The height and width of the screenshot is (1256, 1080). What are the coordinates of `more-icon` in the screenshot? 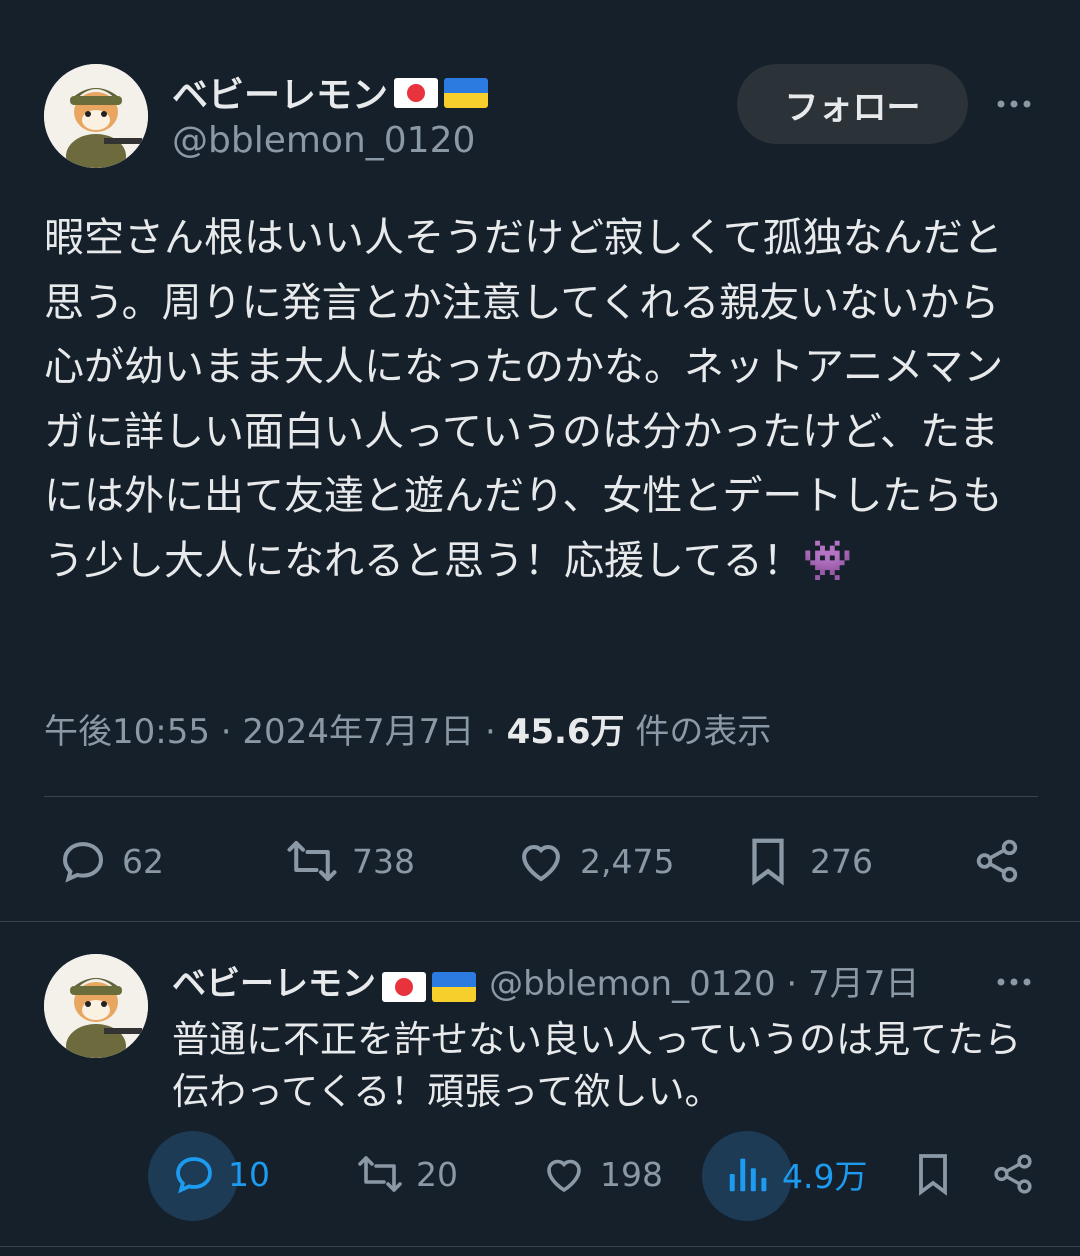 It's located at (1014, 108).